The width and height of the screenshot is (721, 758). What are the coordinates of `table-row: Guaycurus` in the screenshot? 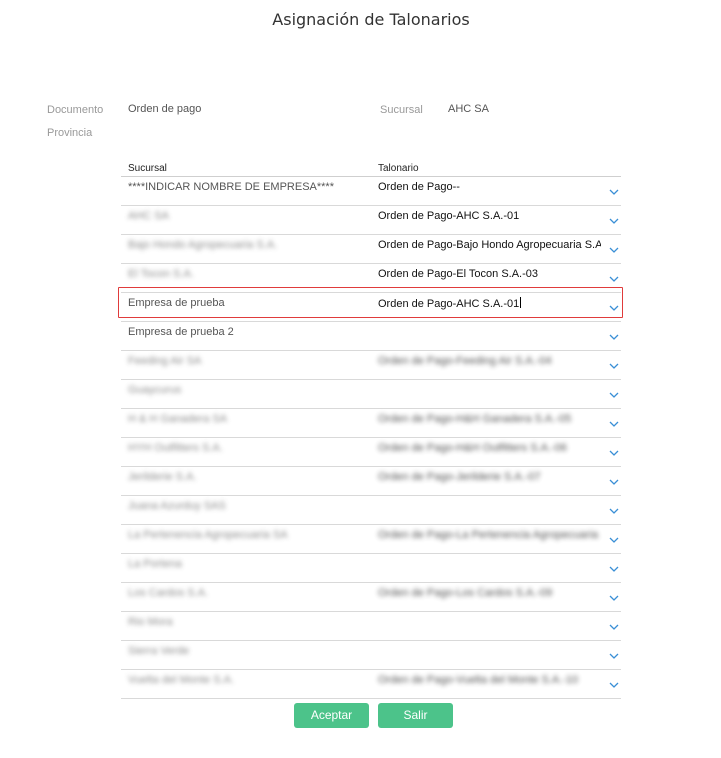 It's located at (371, 394).